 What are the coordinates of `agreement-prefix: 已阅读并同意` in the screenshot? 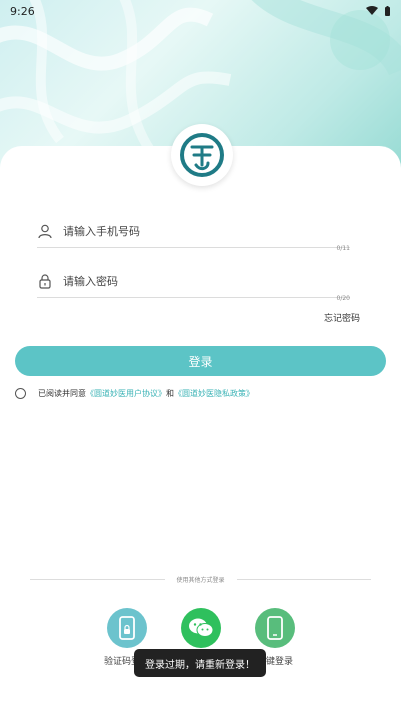 It's located at (62, 393).